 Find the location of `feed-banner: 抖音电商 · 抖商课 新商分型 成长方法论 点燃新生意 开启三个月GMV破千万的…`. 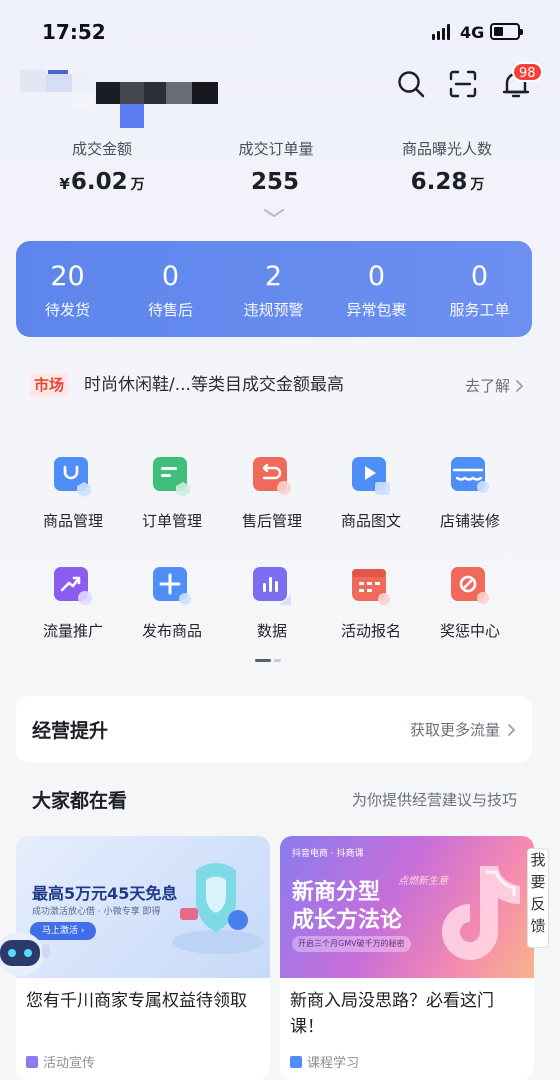

feed-banner: 抖音电商 · 抖商课 新商分型 成长方法论 点燃新生意 开启三个月GMV破千万的… is located at coordinates (407, 907).